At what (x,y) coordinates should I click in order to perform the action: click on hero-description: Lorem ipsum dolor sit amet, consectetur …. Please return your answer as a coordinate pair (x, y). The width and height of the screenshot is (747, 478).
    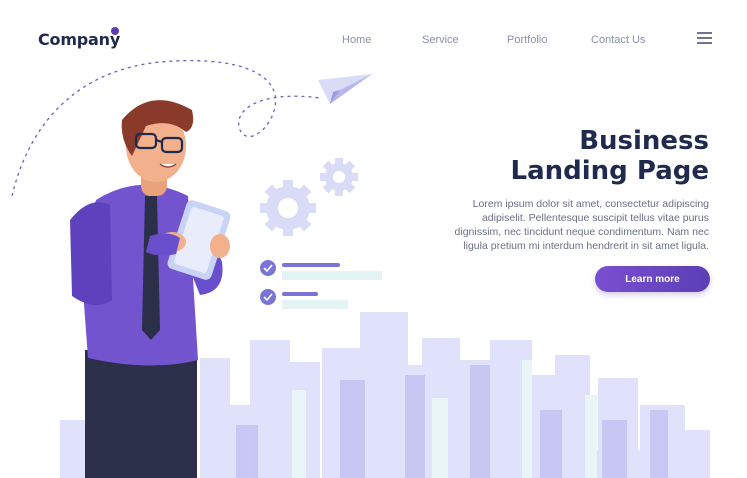
    Looking at the image, I should click on (581, 225).